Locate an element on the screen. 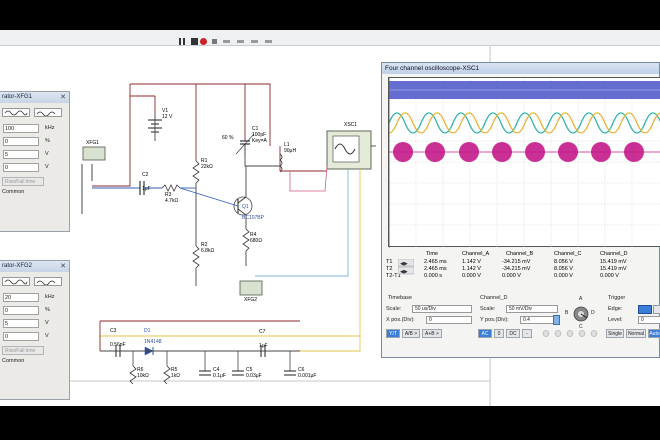 This screenshot has width=660, height=440. channel-radio-group is located at coordinates (572, 333).